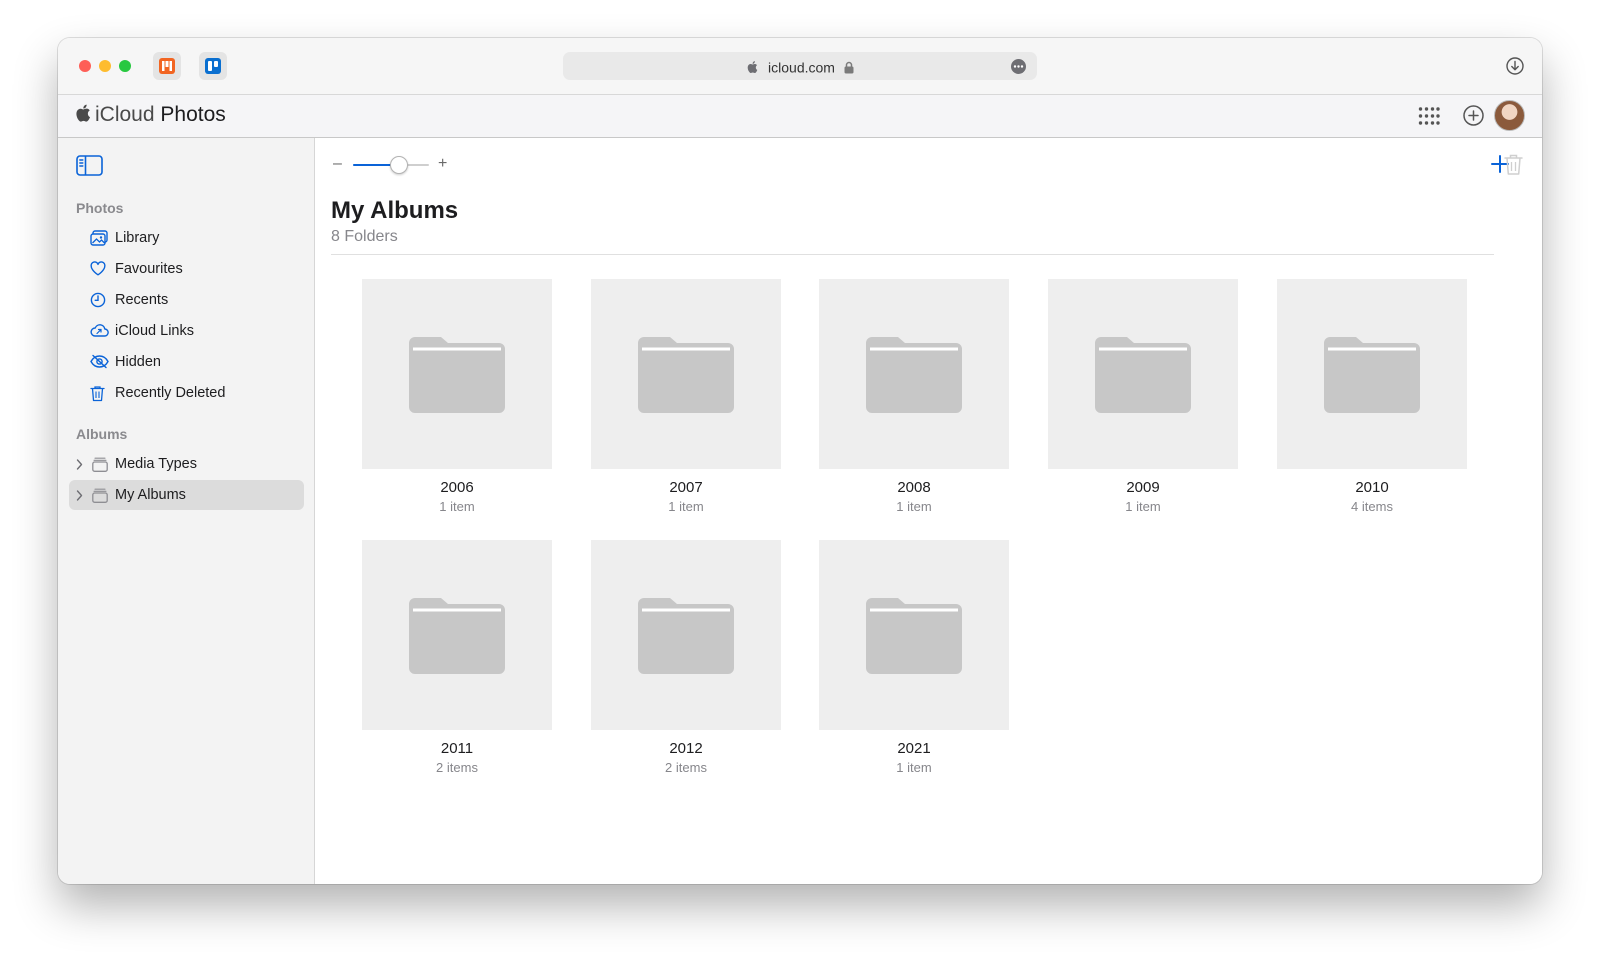  Describe the element at coordinates (186, 238) in the screenshot. I see `sidebar-item-library: Library` at that location.